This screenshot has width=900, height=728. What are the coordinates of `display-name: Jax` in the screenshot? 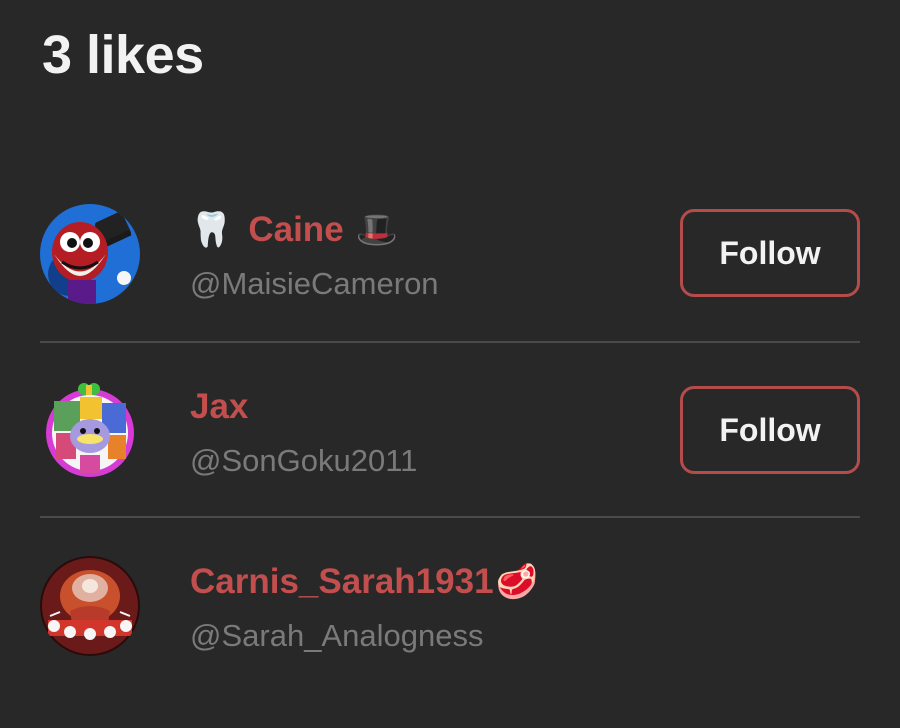 It's located at (303, 407).